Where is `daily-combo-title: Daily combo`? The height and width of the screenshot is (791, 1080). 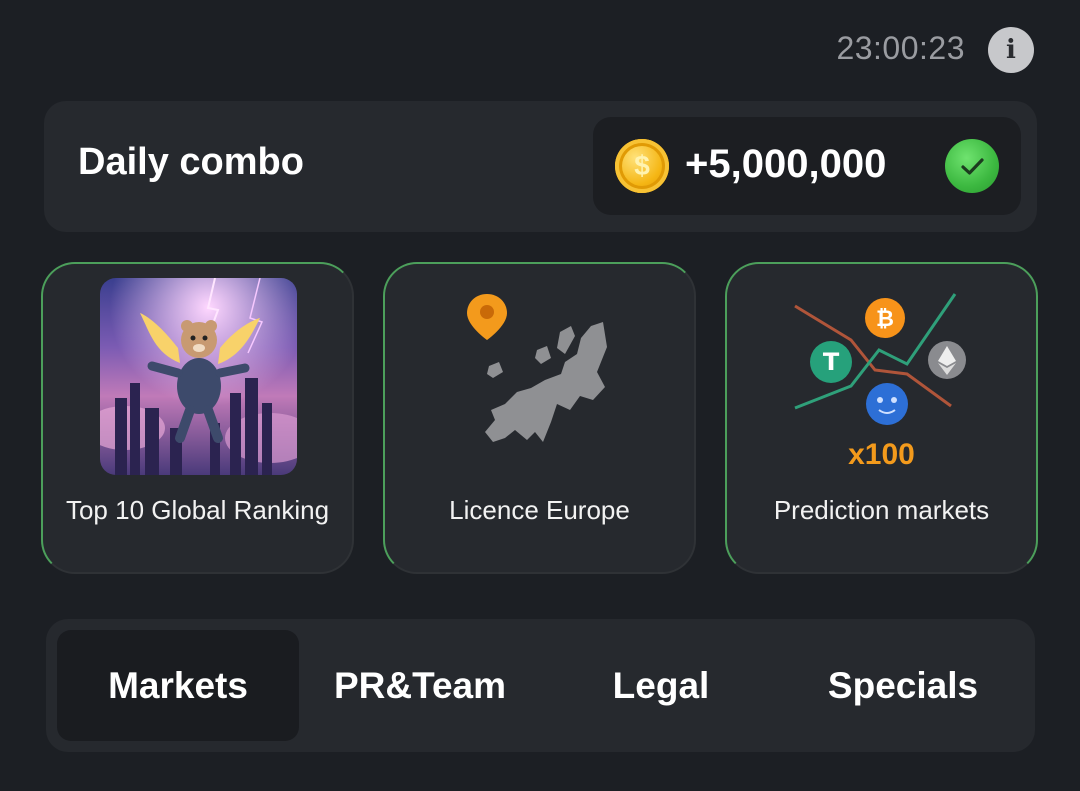 daily-combo-title: Daily combo is located at coordinates (191, 162).